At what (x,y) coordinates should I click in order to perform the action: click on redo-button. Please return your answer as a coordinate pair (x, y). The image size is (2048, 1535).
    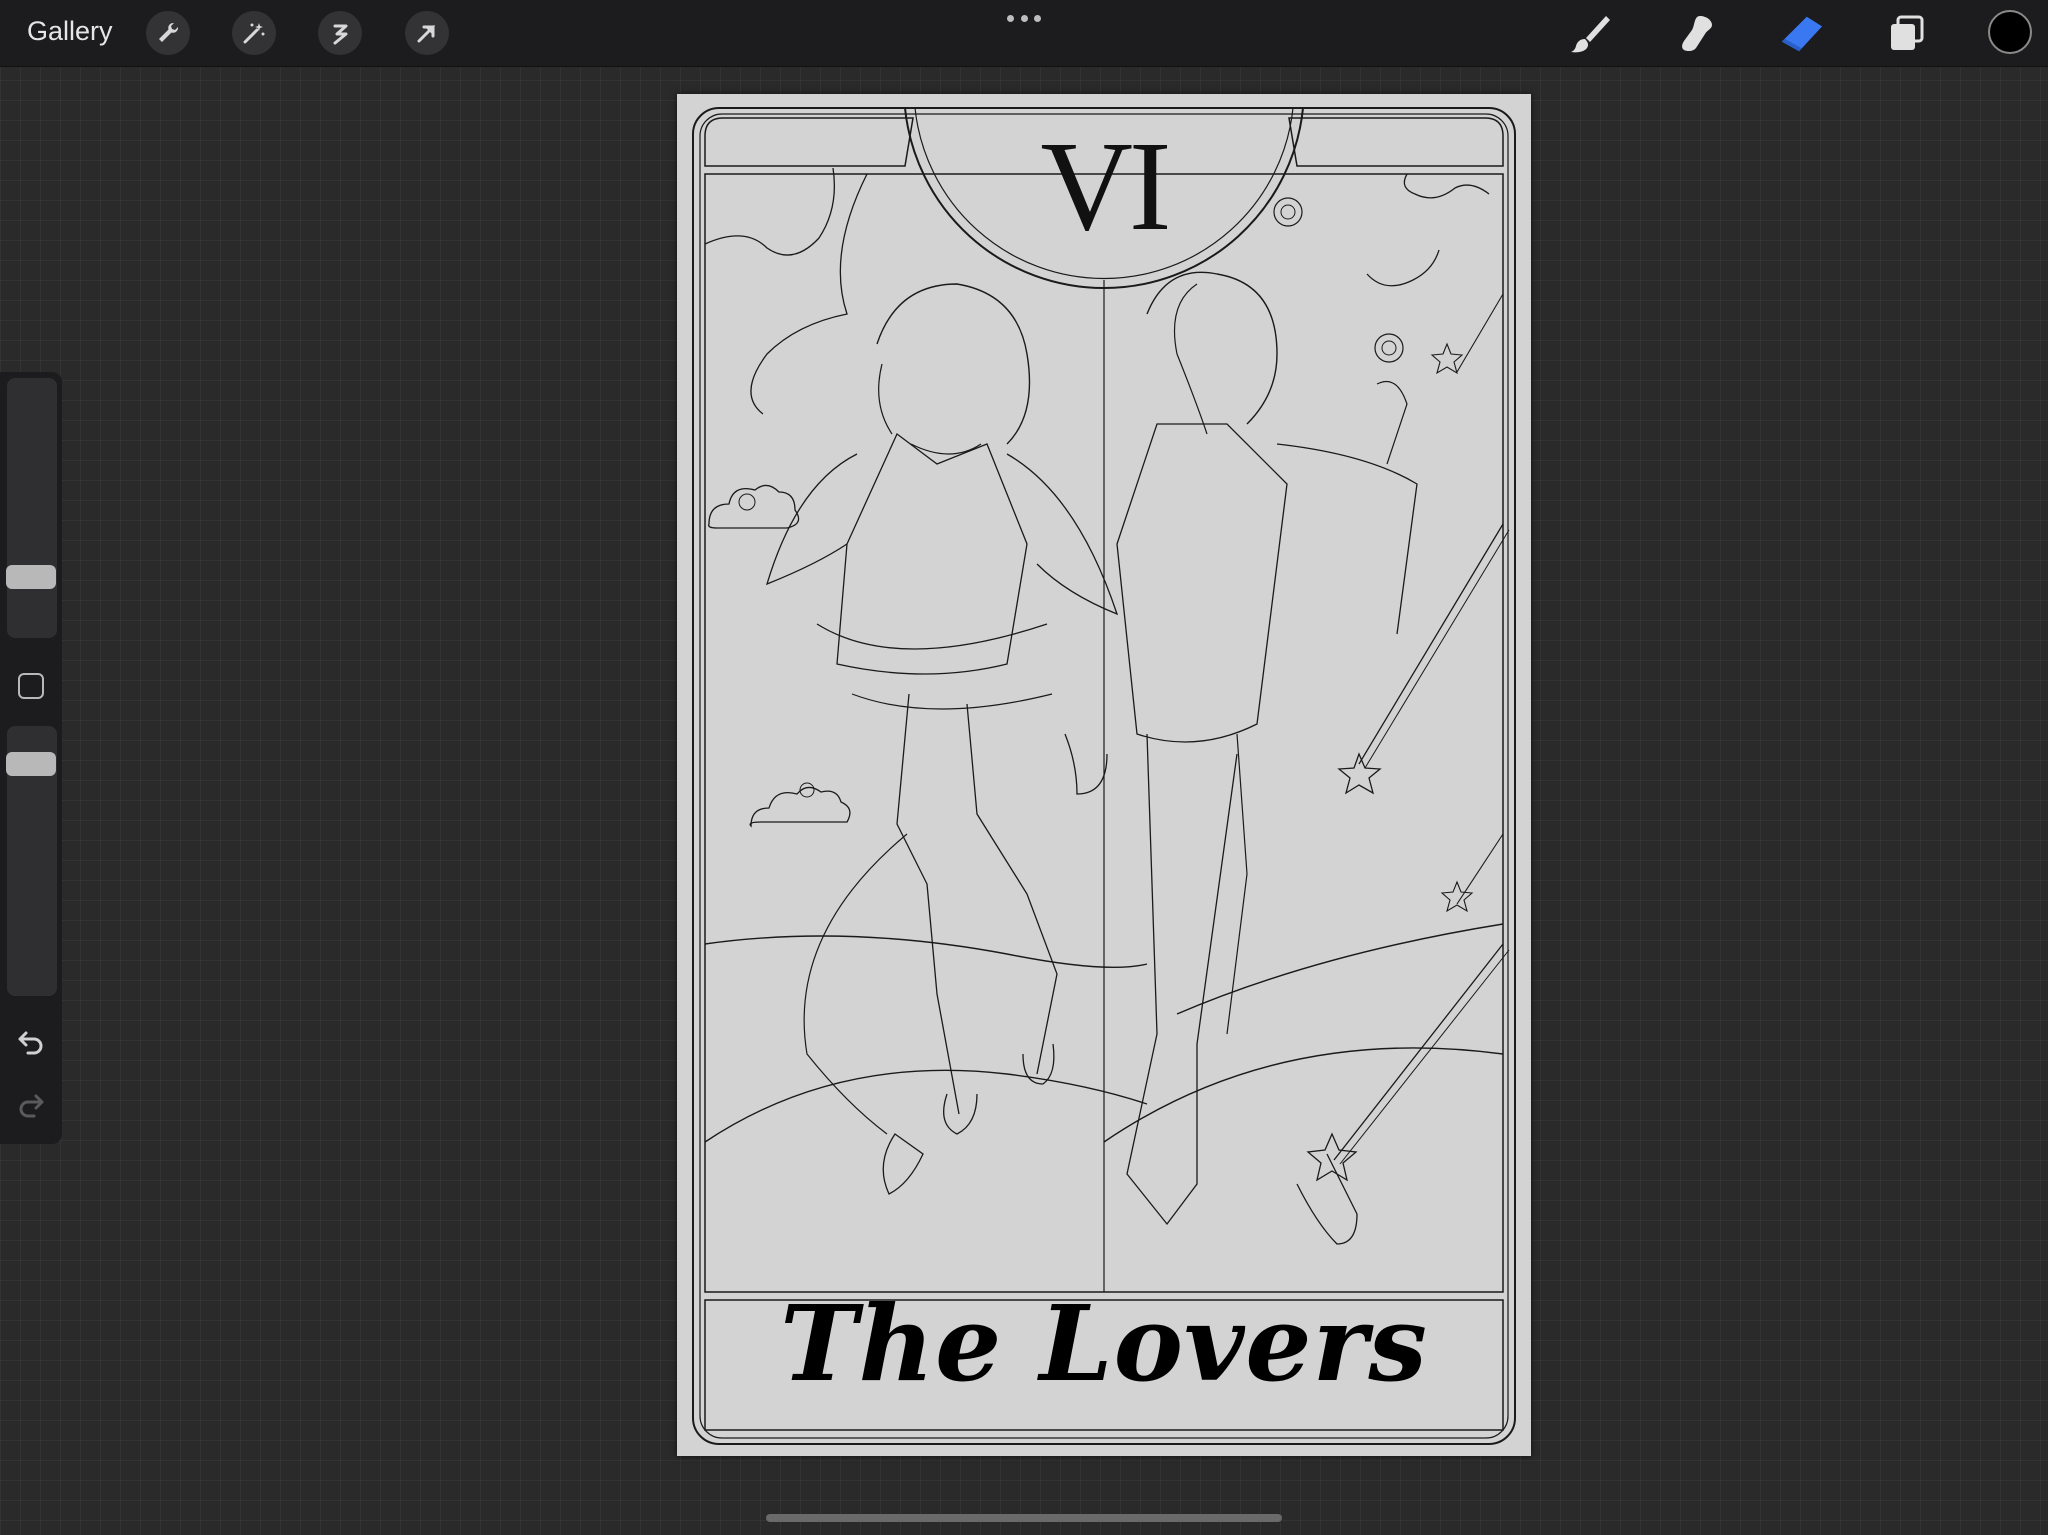
    Looking at the image, I should click on (31, 1105).